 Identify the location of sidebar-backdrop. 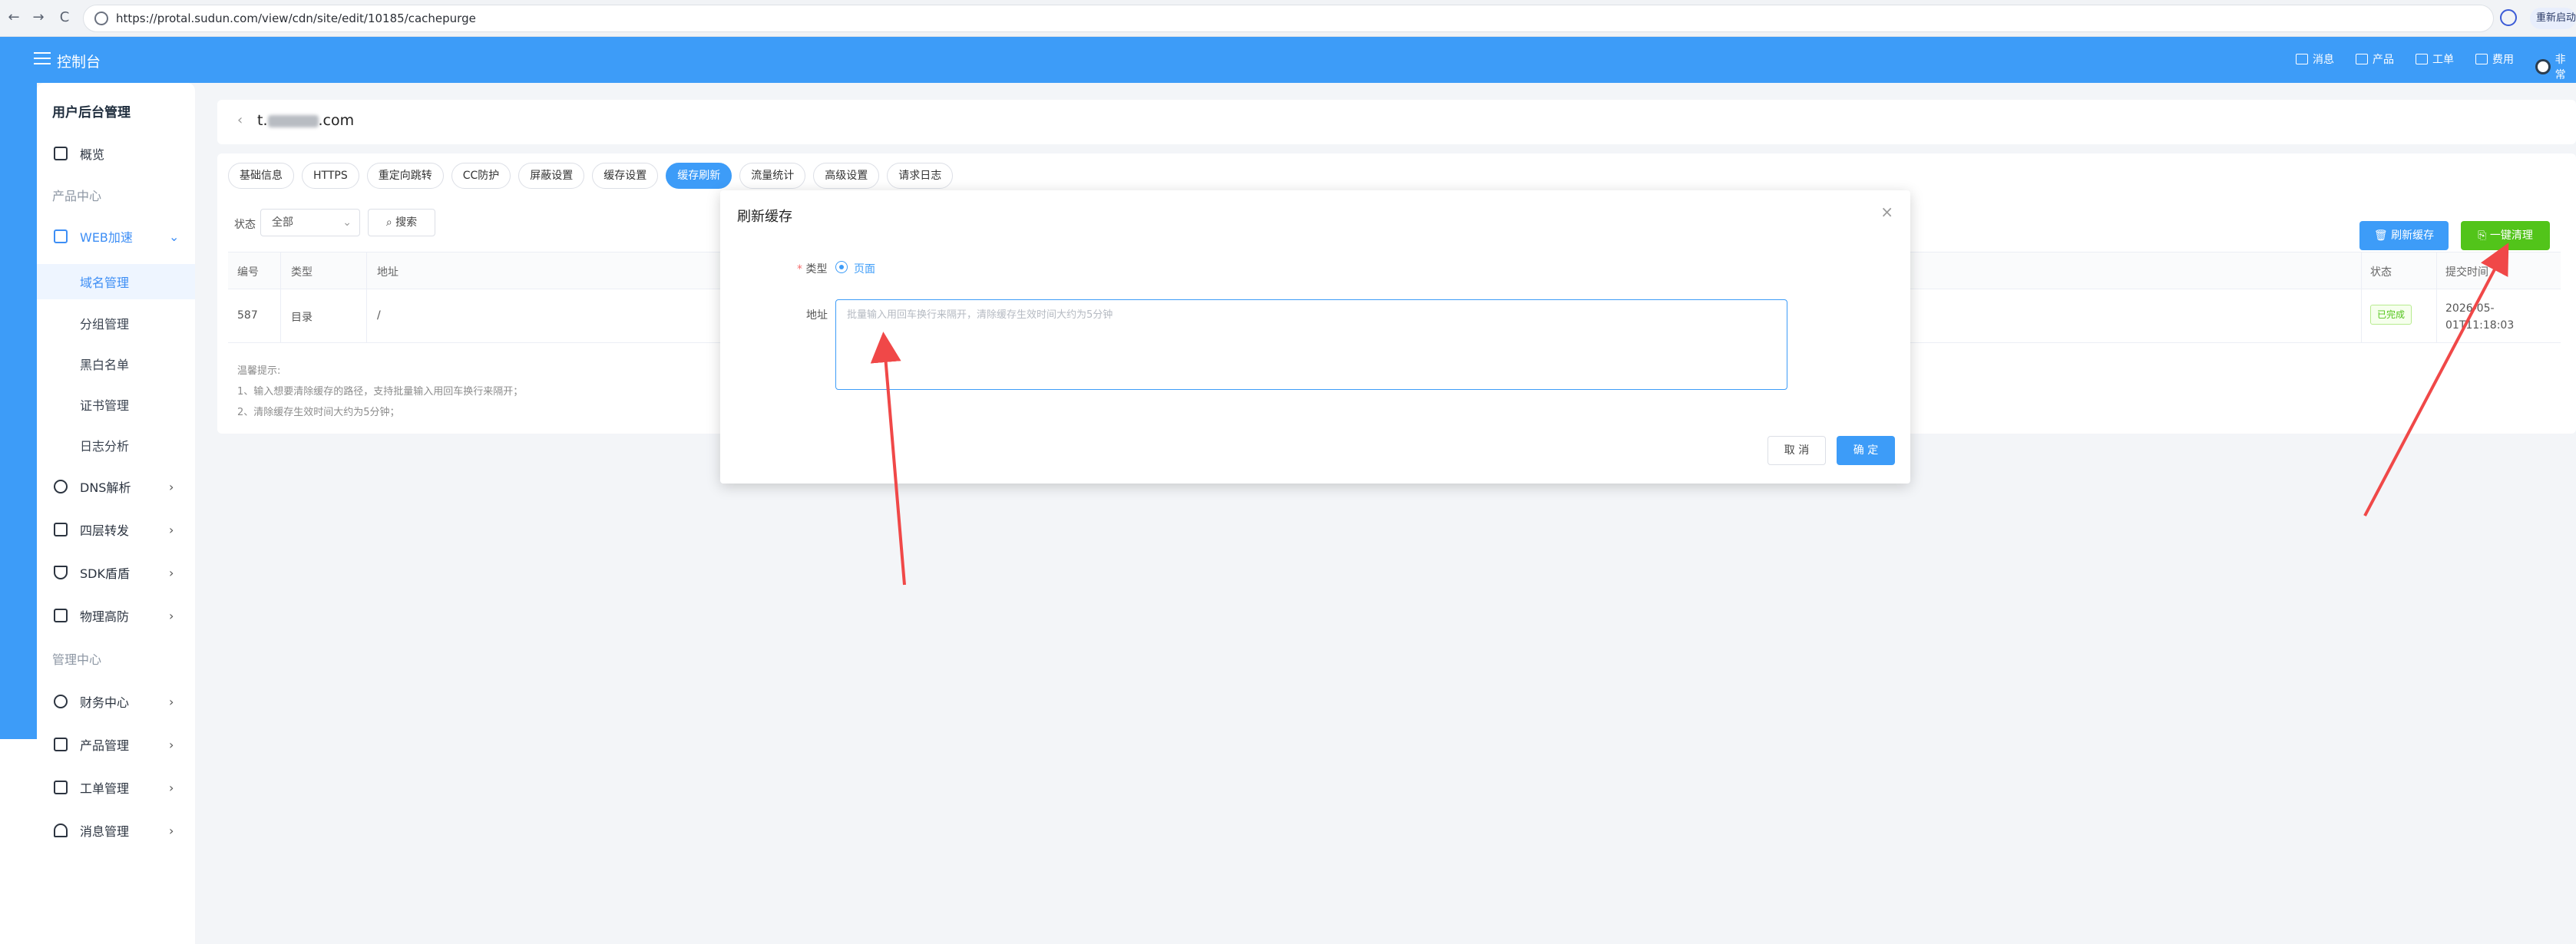
(18, 411).